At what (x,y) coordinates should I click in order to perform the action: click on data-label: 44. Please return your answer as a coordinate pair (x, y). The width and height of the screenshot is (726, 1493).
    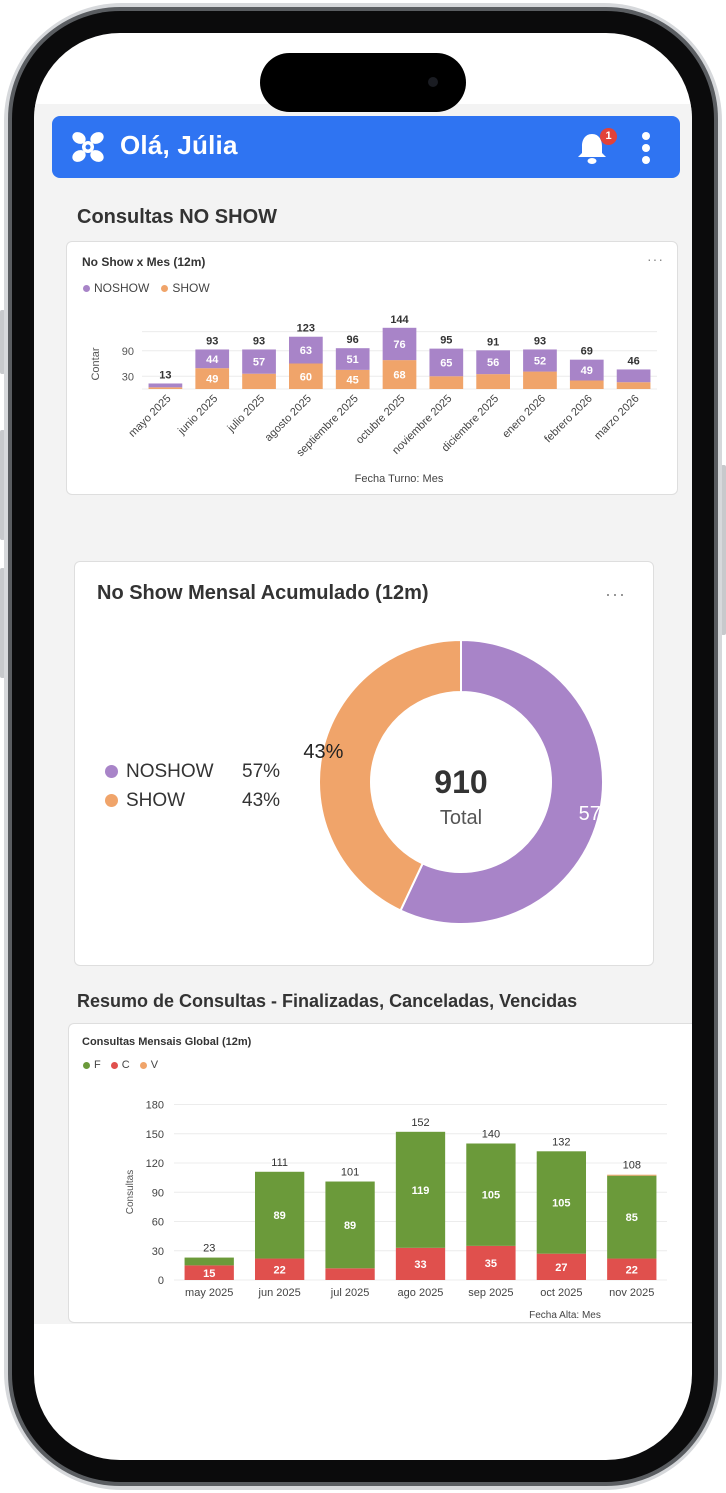
    Looking at the image, I should click on (212, 360).